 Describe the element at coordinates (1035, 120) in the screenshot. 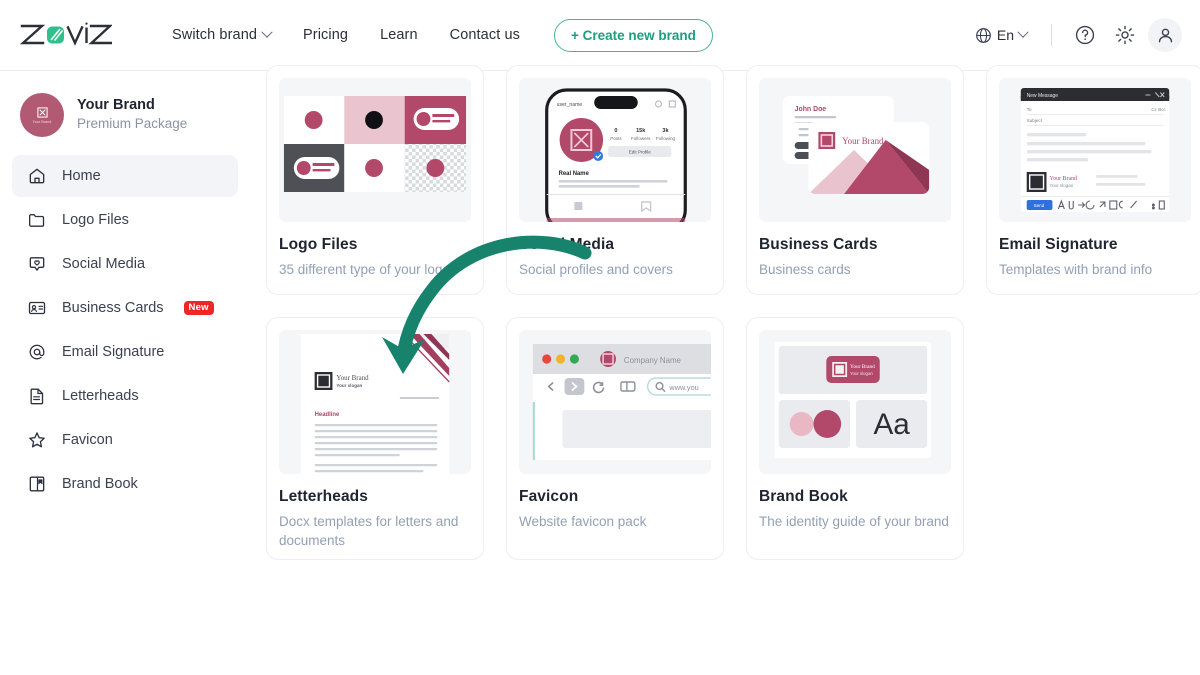

I see `svg-text: Subject` at that location.